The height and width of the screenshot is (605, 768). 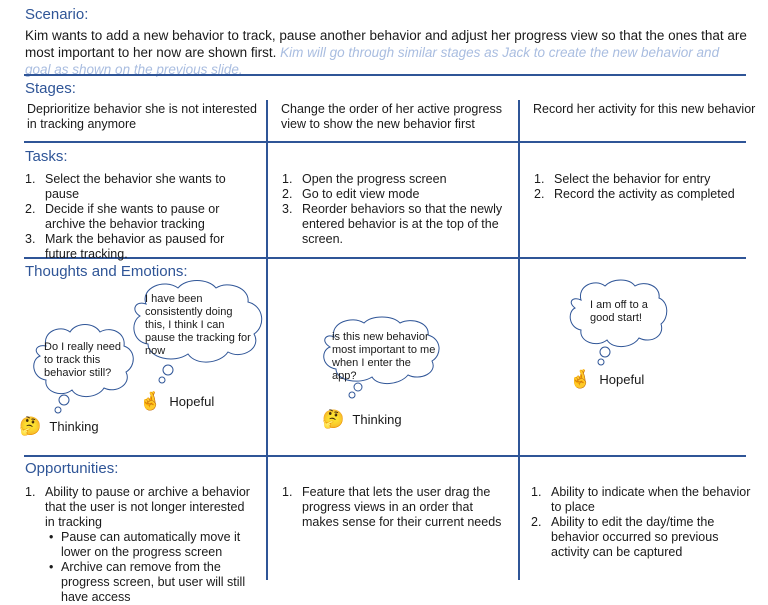 What do you see at coordinates (351, 194) in the screenshot?
I see `list-item: 2. Go to edit view mode` at bounding box center [351, 194].